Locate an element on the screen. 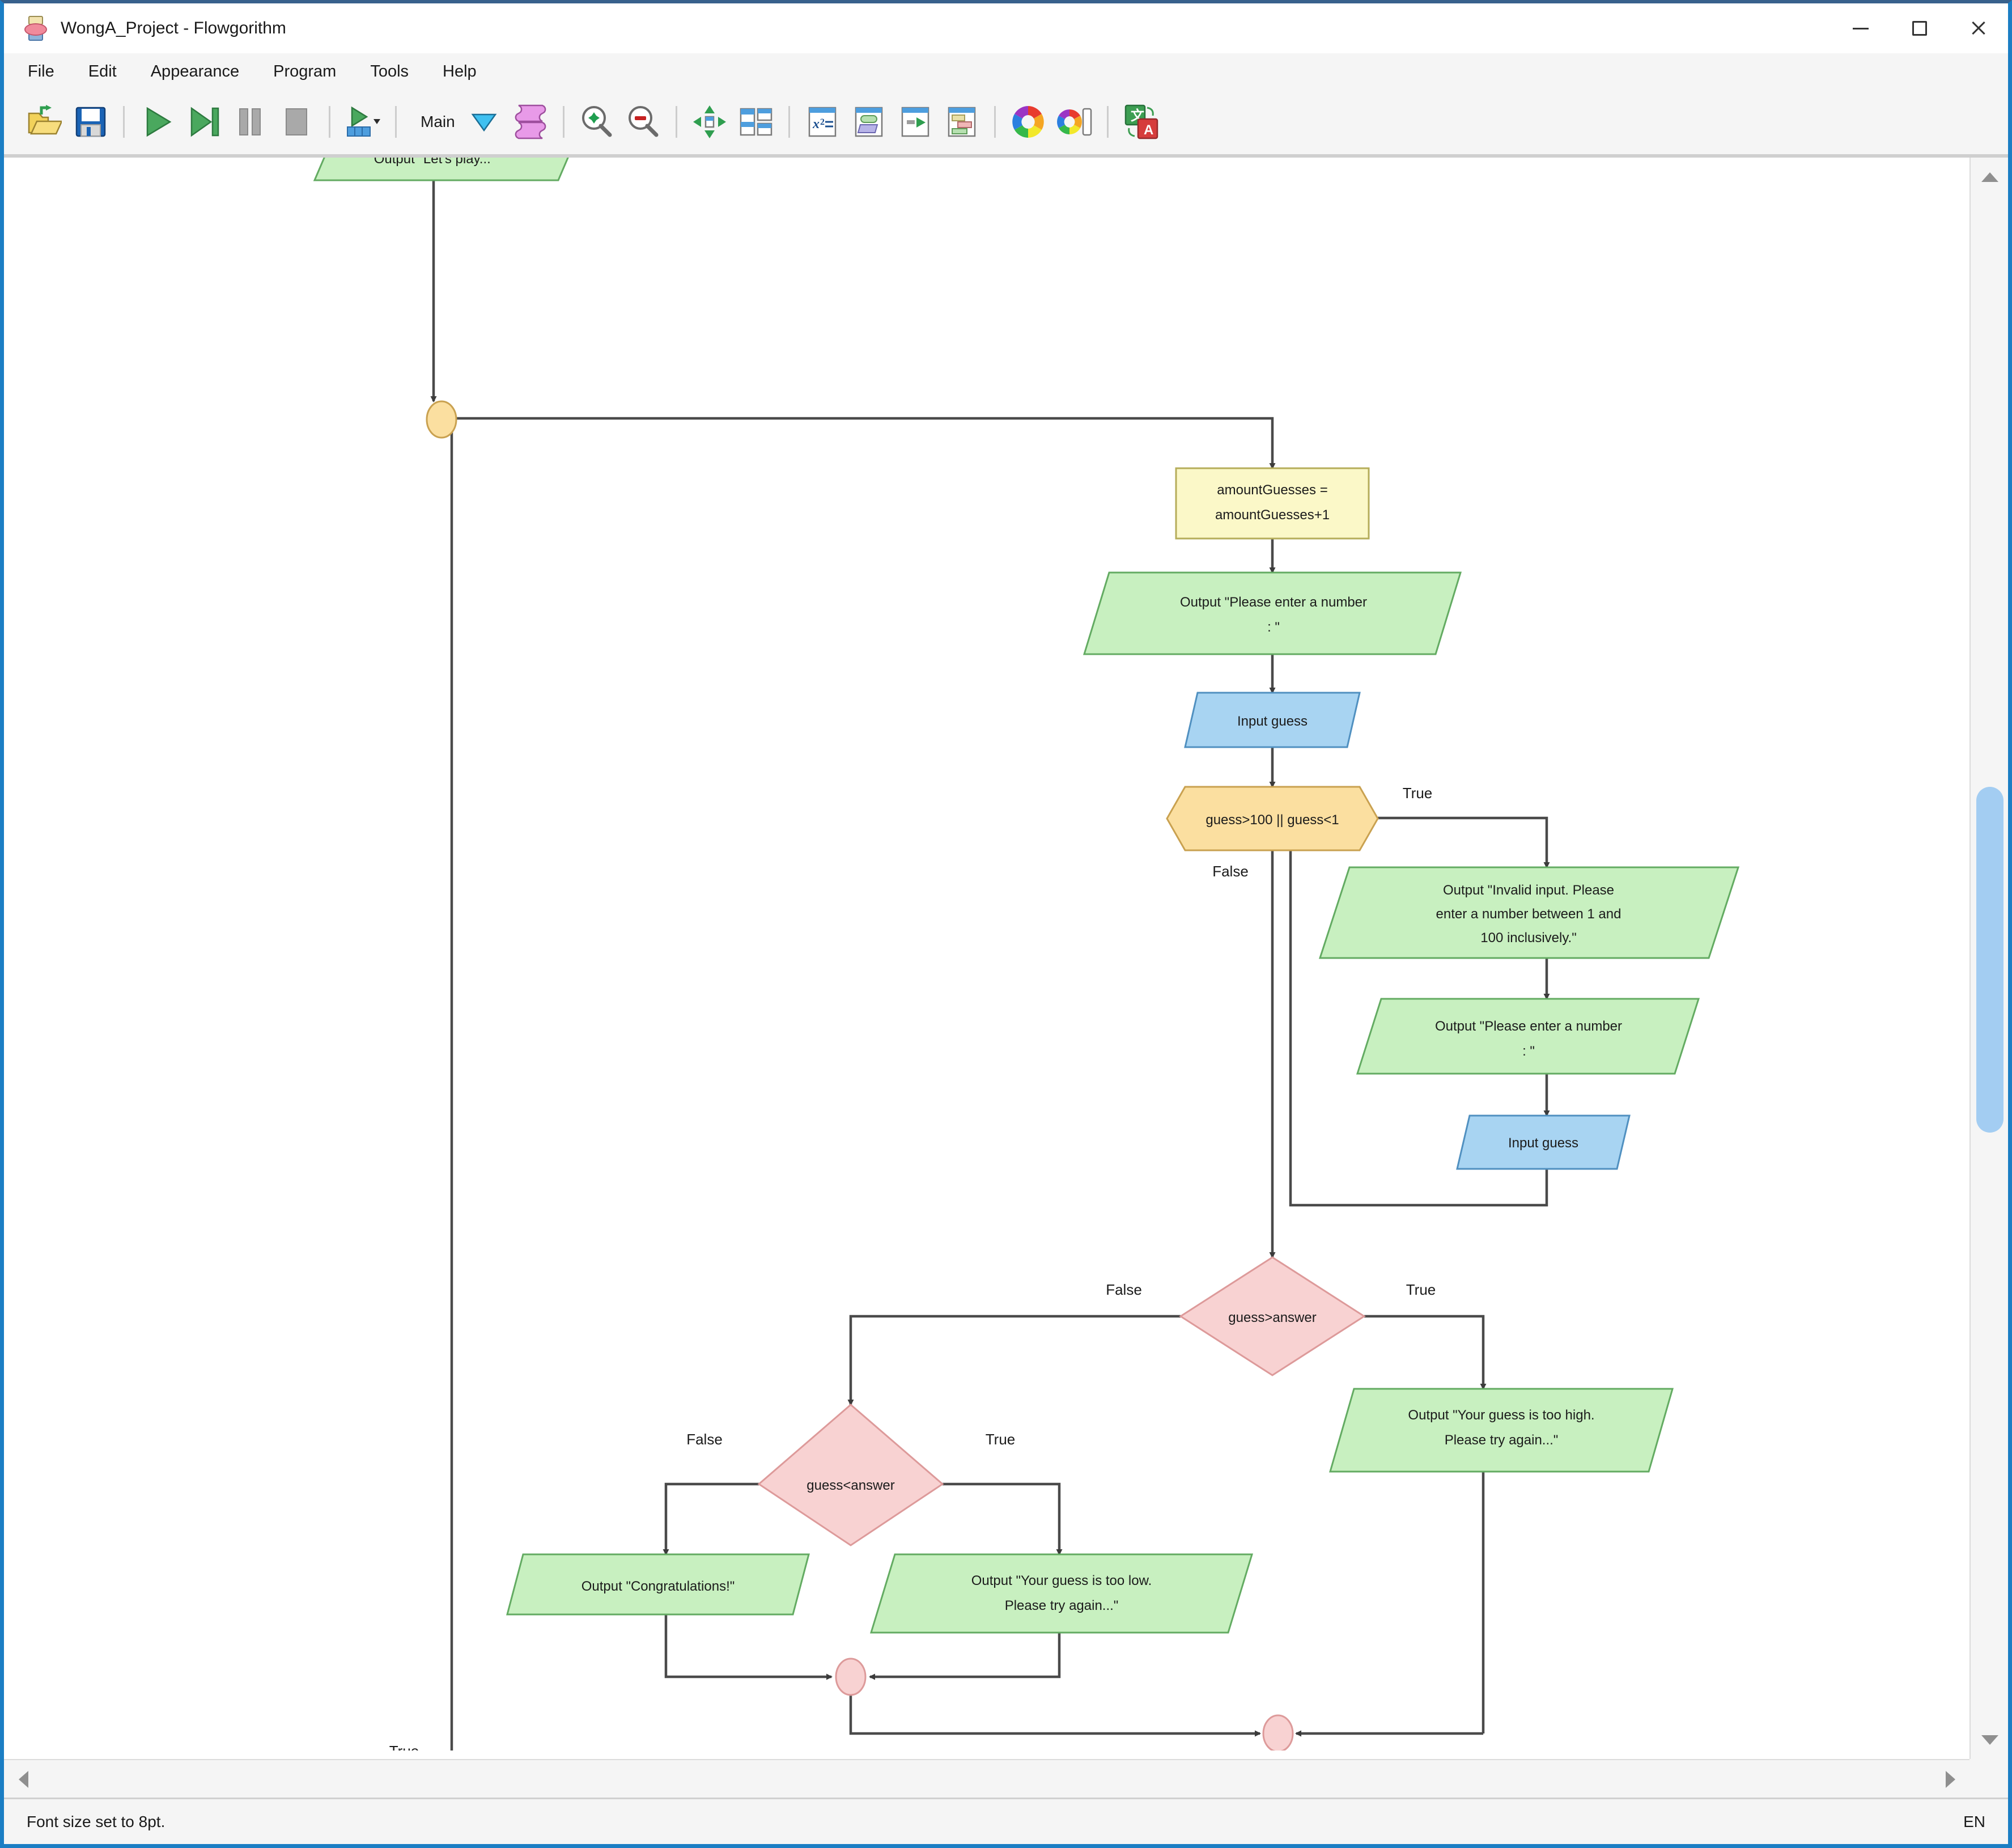 Image resolution: width=2012 pixels, height=1848 pixels. window-title: WongA_Project - Flowgorithm is located at coordinates (173, 28).